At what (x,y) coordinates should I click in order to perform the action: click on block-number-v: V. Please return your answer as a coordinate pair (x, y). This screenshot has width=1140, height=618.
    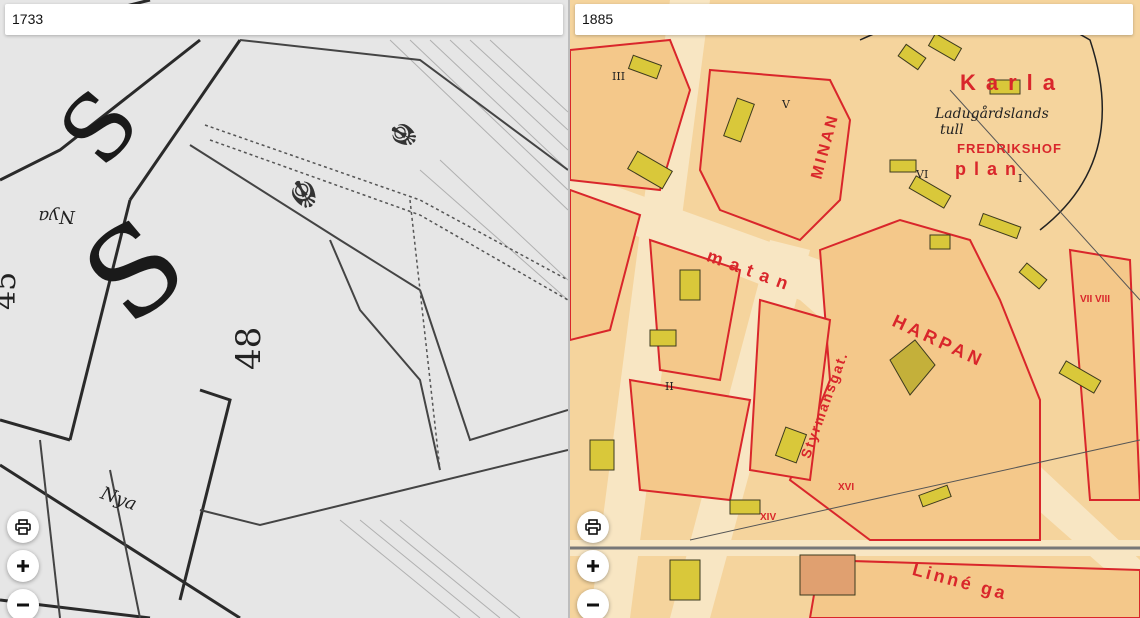
    Looking at the image, I should click on (786, 104).